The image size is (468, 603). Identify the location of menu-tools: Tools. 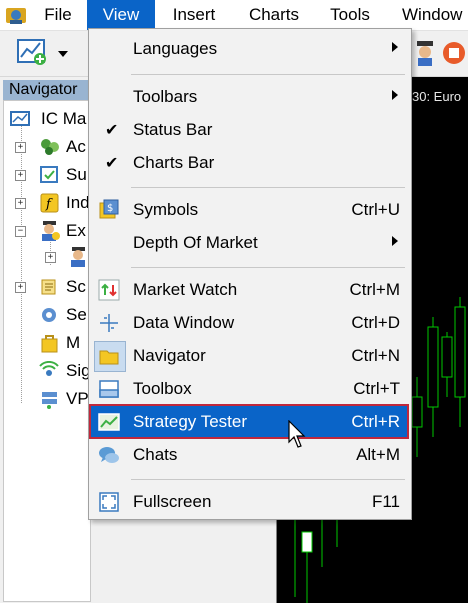
(350, 15).